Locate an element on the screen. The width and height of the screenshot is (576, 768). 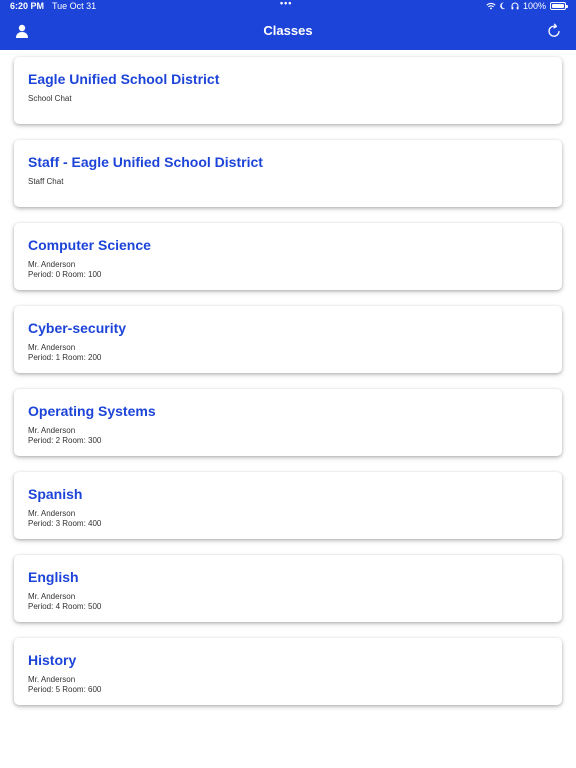
nav-bar: Classes is located at coordinates (288, 31).